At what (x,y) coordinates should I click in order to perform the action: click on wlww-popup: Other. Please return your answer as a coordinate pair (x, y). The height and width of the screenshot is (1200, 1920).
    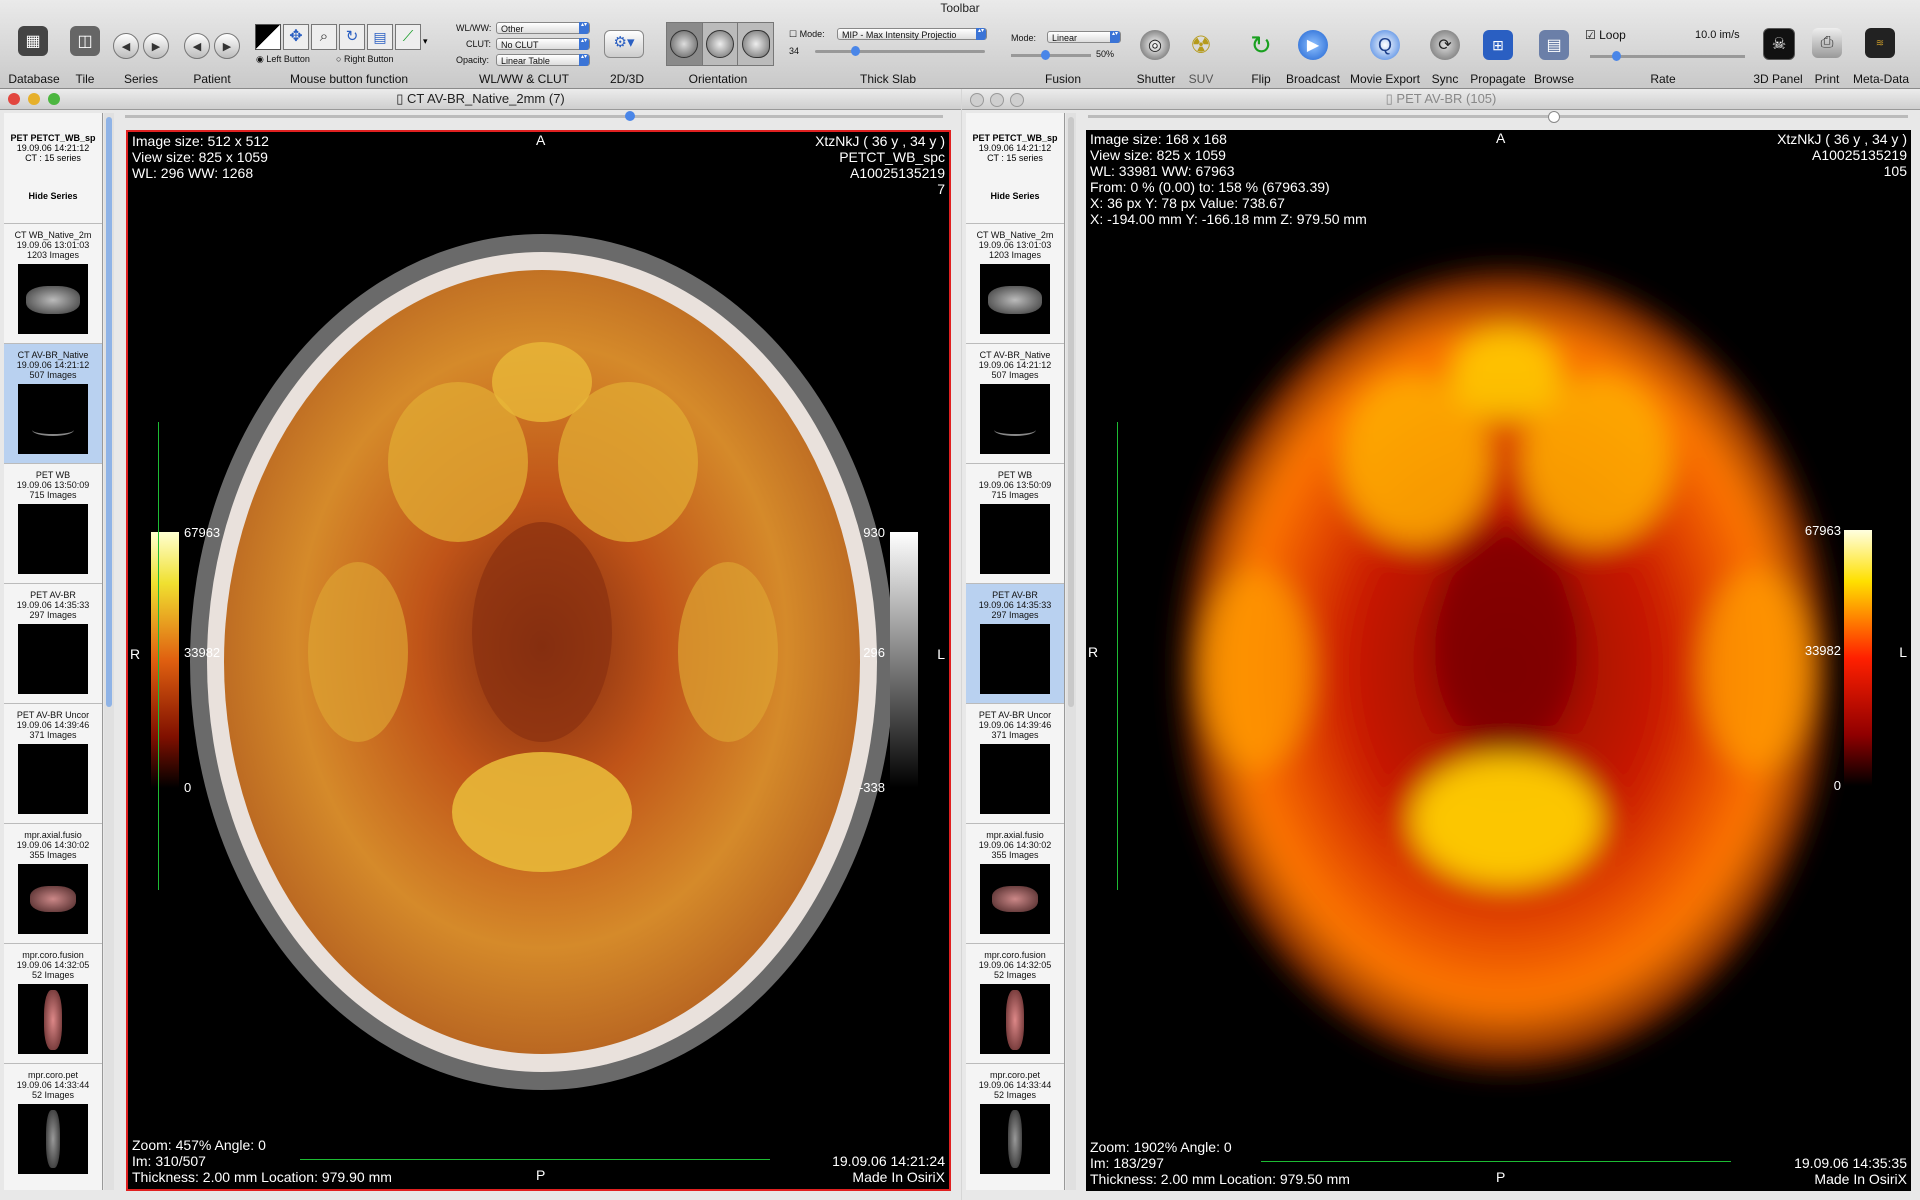
    Looking at the image, I should click on (543, 28).